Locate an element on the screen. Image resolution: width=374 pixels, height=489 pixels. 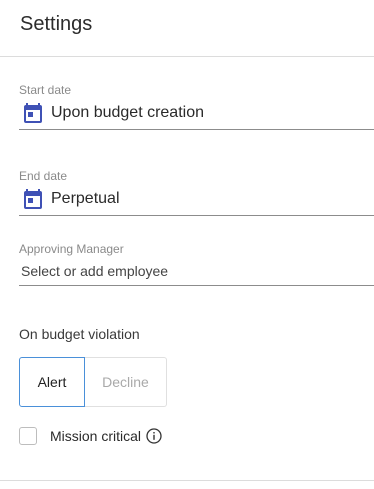
end-date-field: End date Perpetual is located at coordinates (196, 192).